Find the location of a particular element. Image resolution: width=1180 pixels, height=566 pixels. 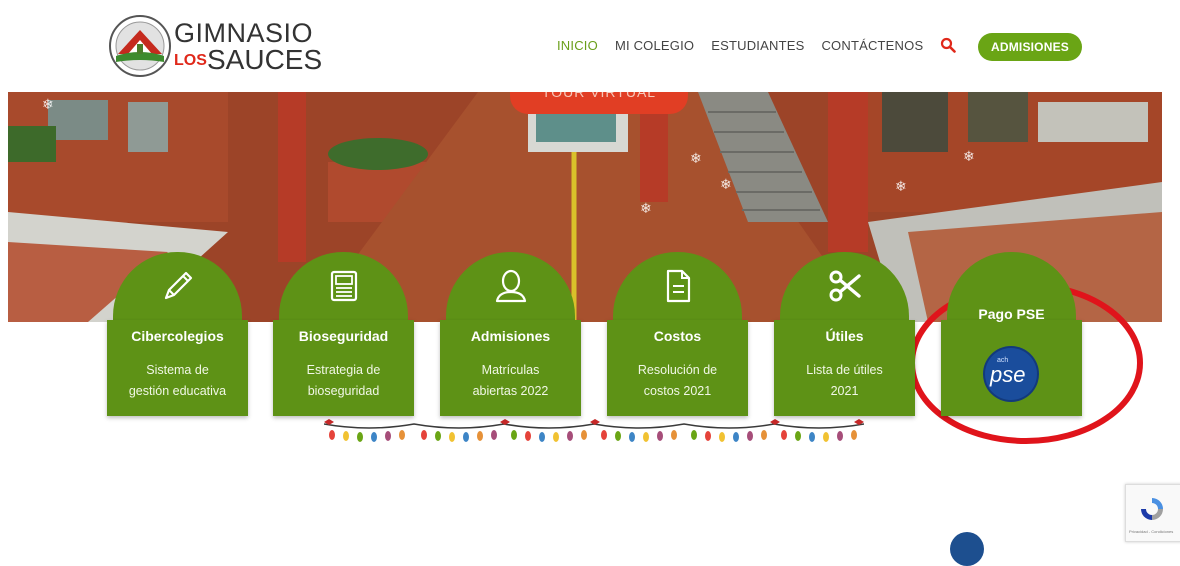

recaptcha-icon is located at coordinates (1152, 509).